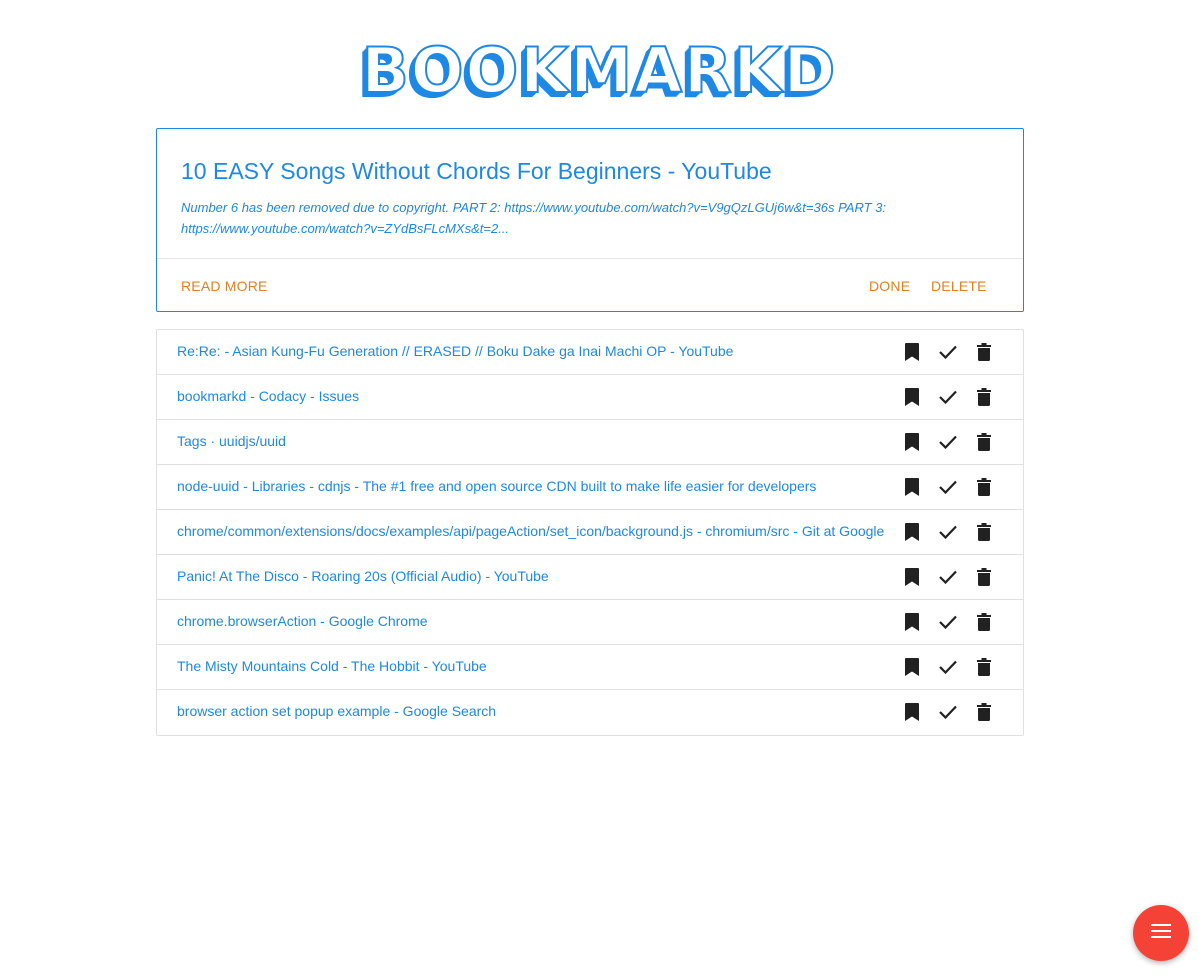  I want to click on menu-icon, so click(1161, 933).